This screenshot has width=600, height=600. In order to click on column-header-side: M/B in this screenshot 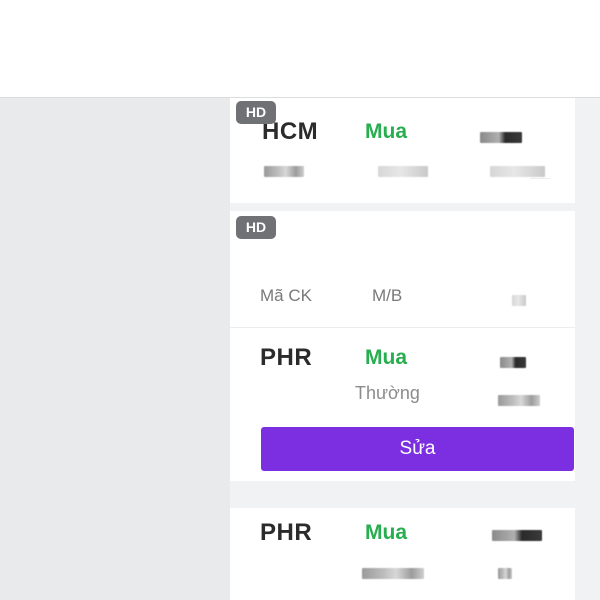, I will do `click(387, 295)`.